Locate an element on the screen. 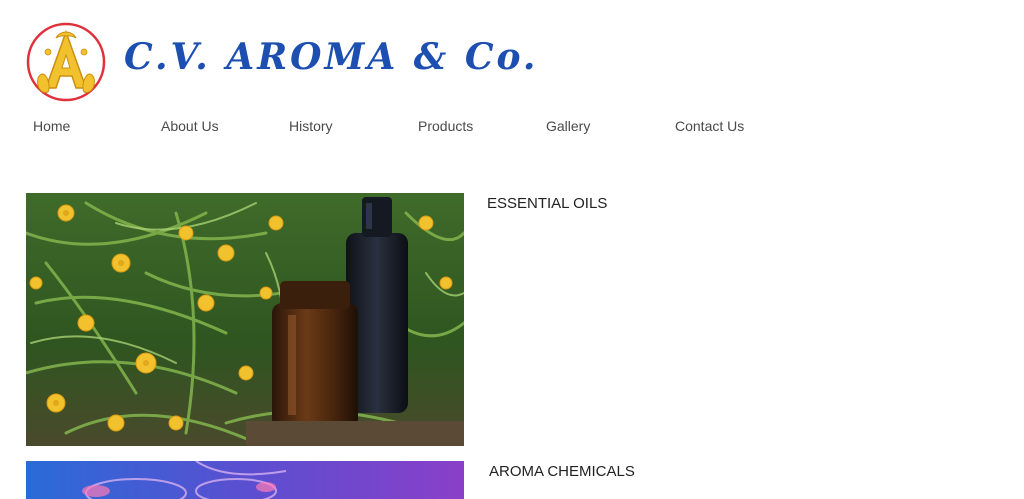 The image size is (1024, 499). essential-oils-title: ESSENTIAL OILS is located at coordinates (547, 203).